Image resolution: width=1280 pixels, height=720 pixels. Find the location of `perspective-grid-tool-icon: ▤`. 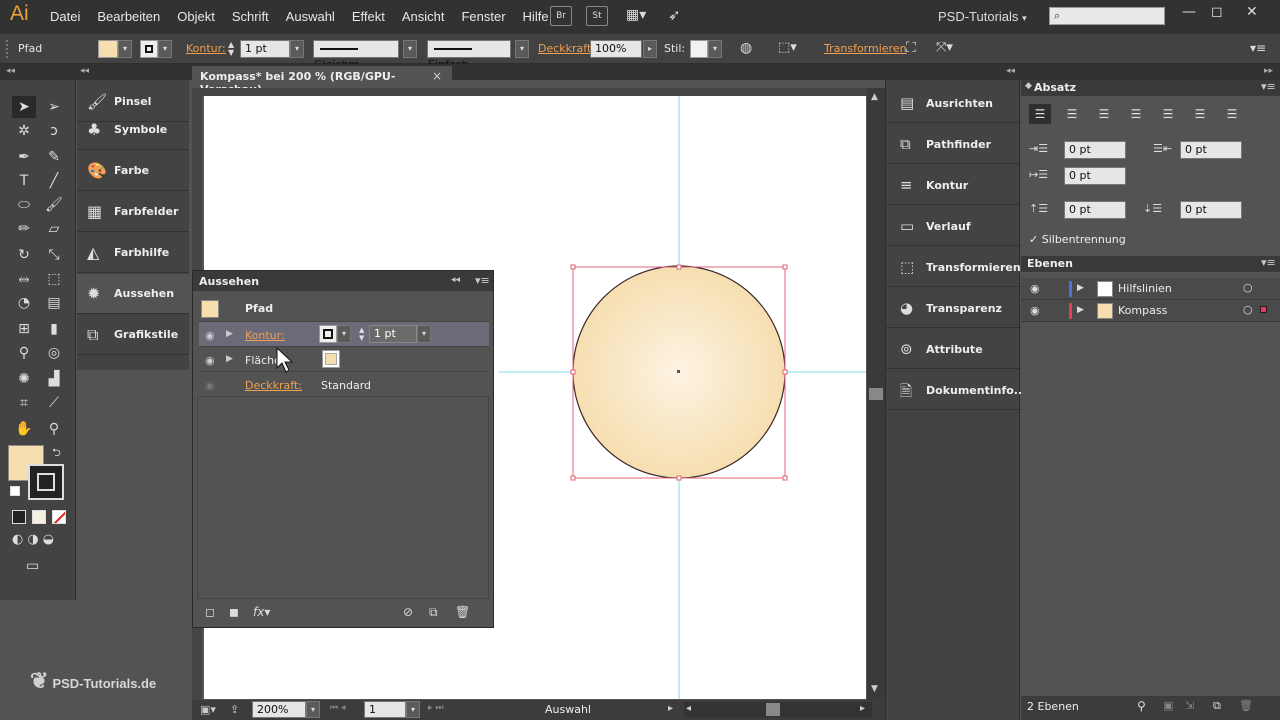

perspective-grid-tool-icon: ▤ is located at coordinates (54, 303).